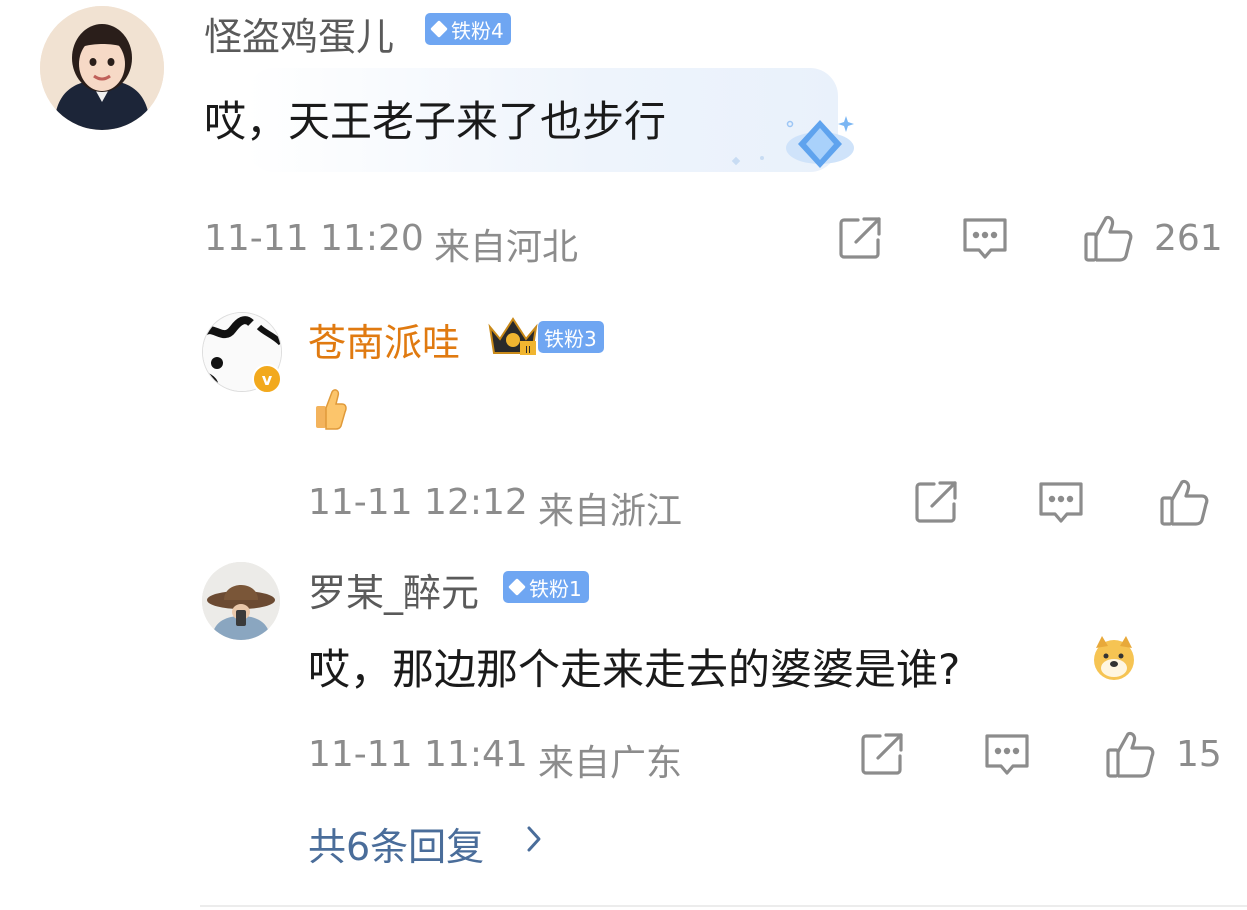  I want to click on crown-icon: II, so click(513, 337).